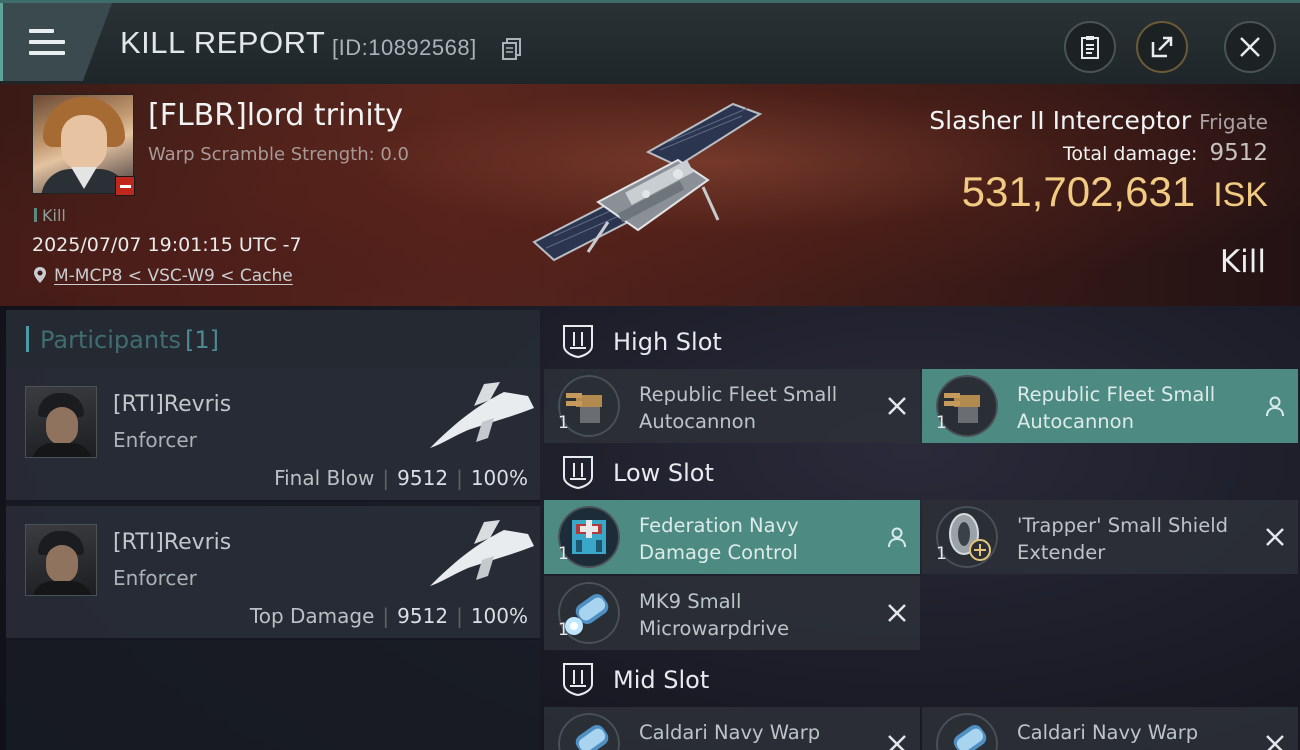  I want to click on share-icon, so click(1162, 47).